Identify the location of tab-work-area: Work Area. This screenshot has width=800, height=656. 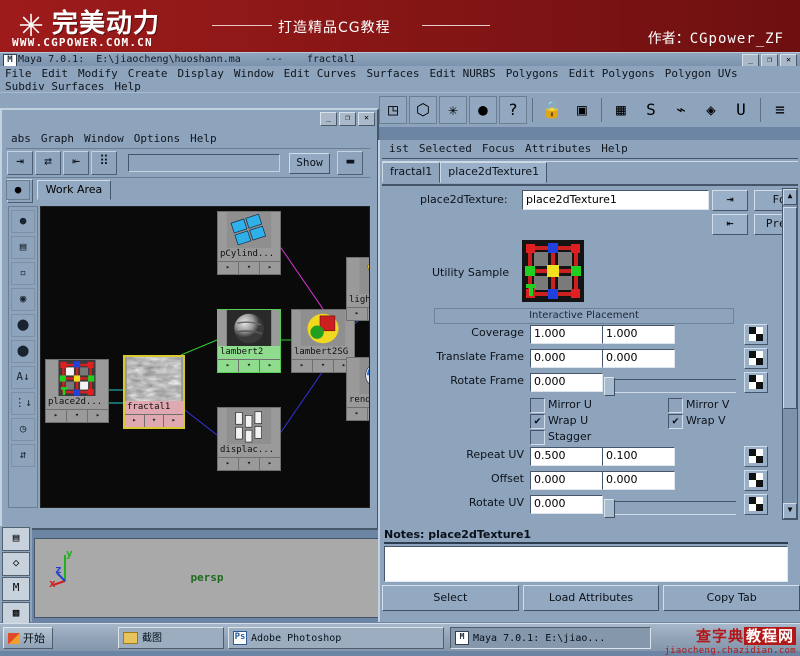
(74, 190).